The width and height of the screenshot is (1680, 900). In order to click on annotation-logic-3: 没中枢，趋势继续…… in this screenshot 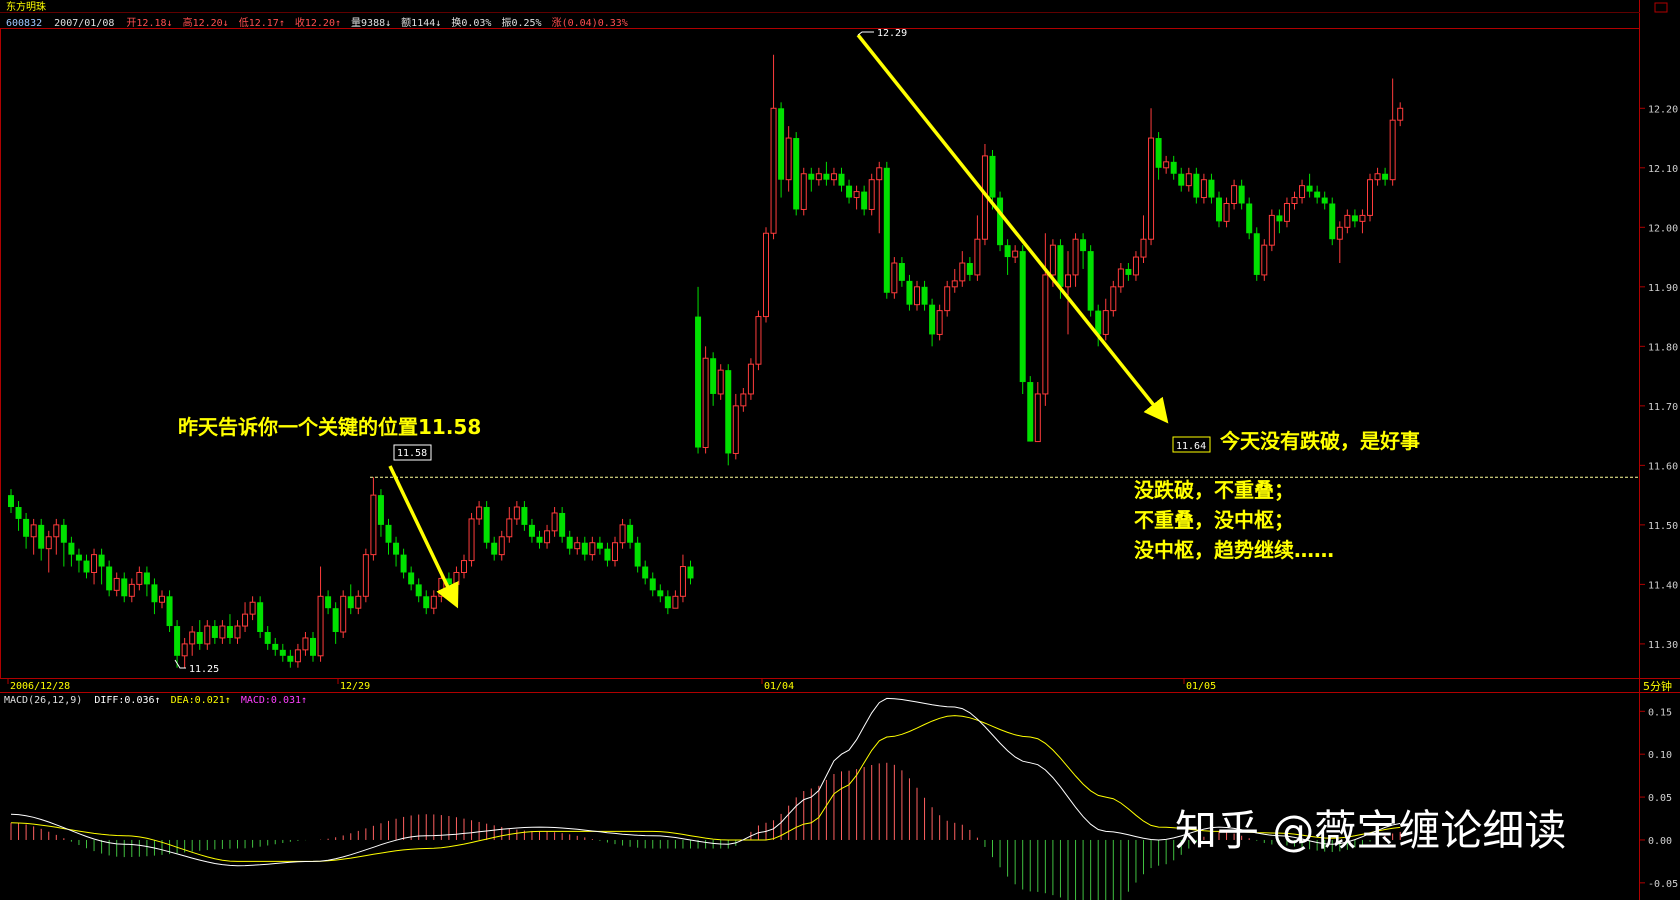, I will do `click(1234, 550)`.